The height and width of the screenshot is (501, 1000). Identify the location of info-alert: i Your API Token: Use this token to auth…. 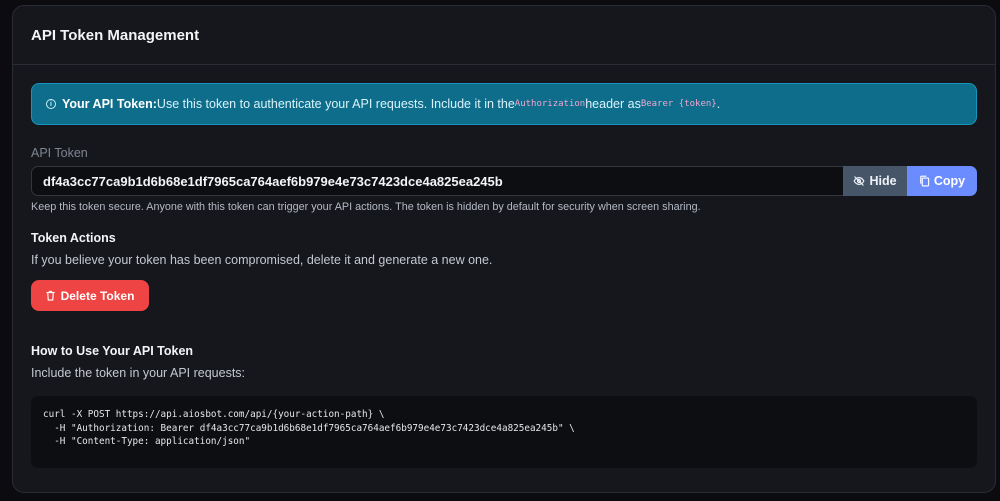
(504, 104).